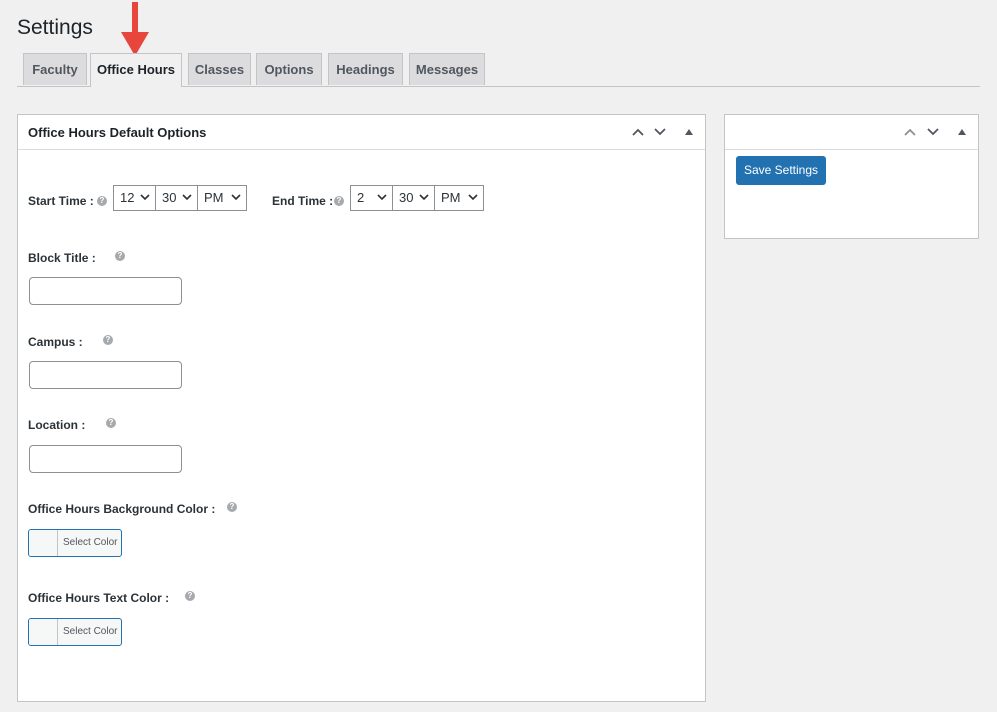 This screenshot has width=997, height=712. I want to click on text-color-picker-button: Select Color, so click(75, 632).